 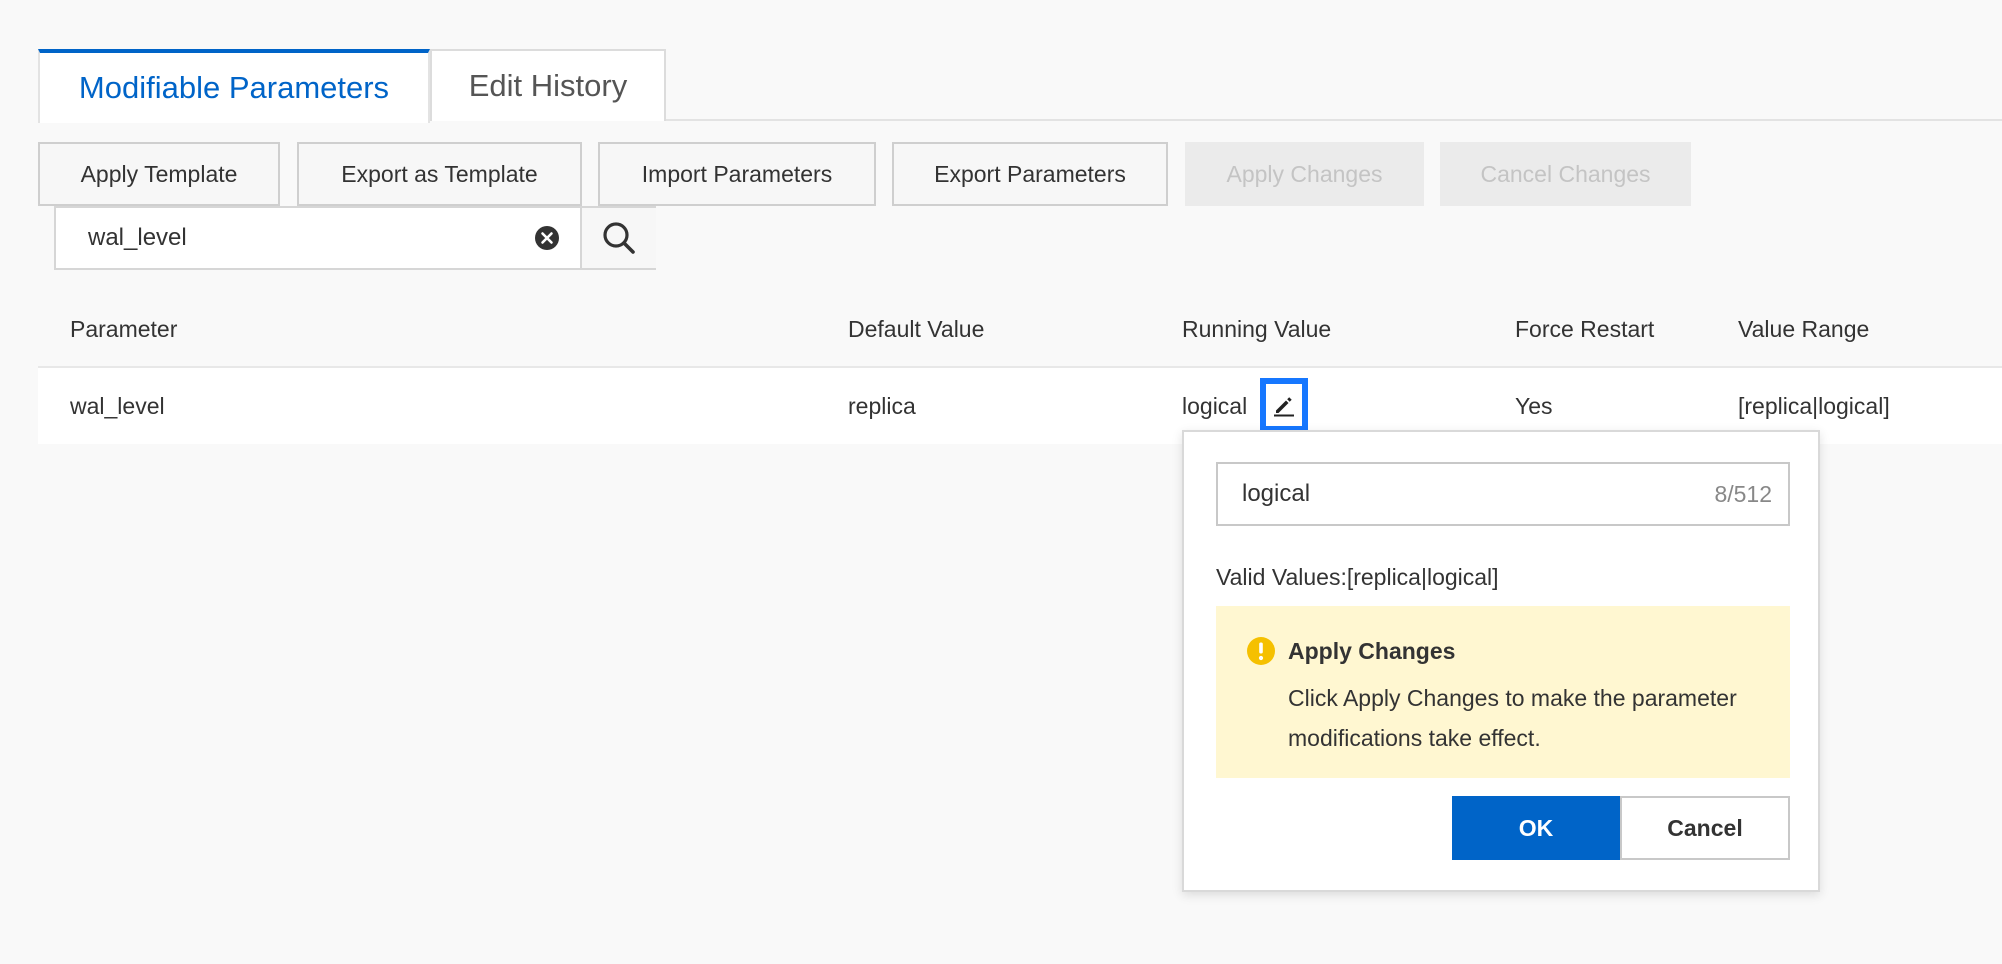 I want to click on cancel-button: Cancel, so click(x=1705, y=828).